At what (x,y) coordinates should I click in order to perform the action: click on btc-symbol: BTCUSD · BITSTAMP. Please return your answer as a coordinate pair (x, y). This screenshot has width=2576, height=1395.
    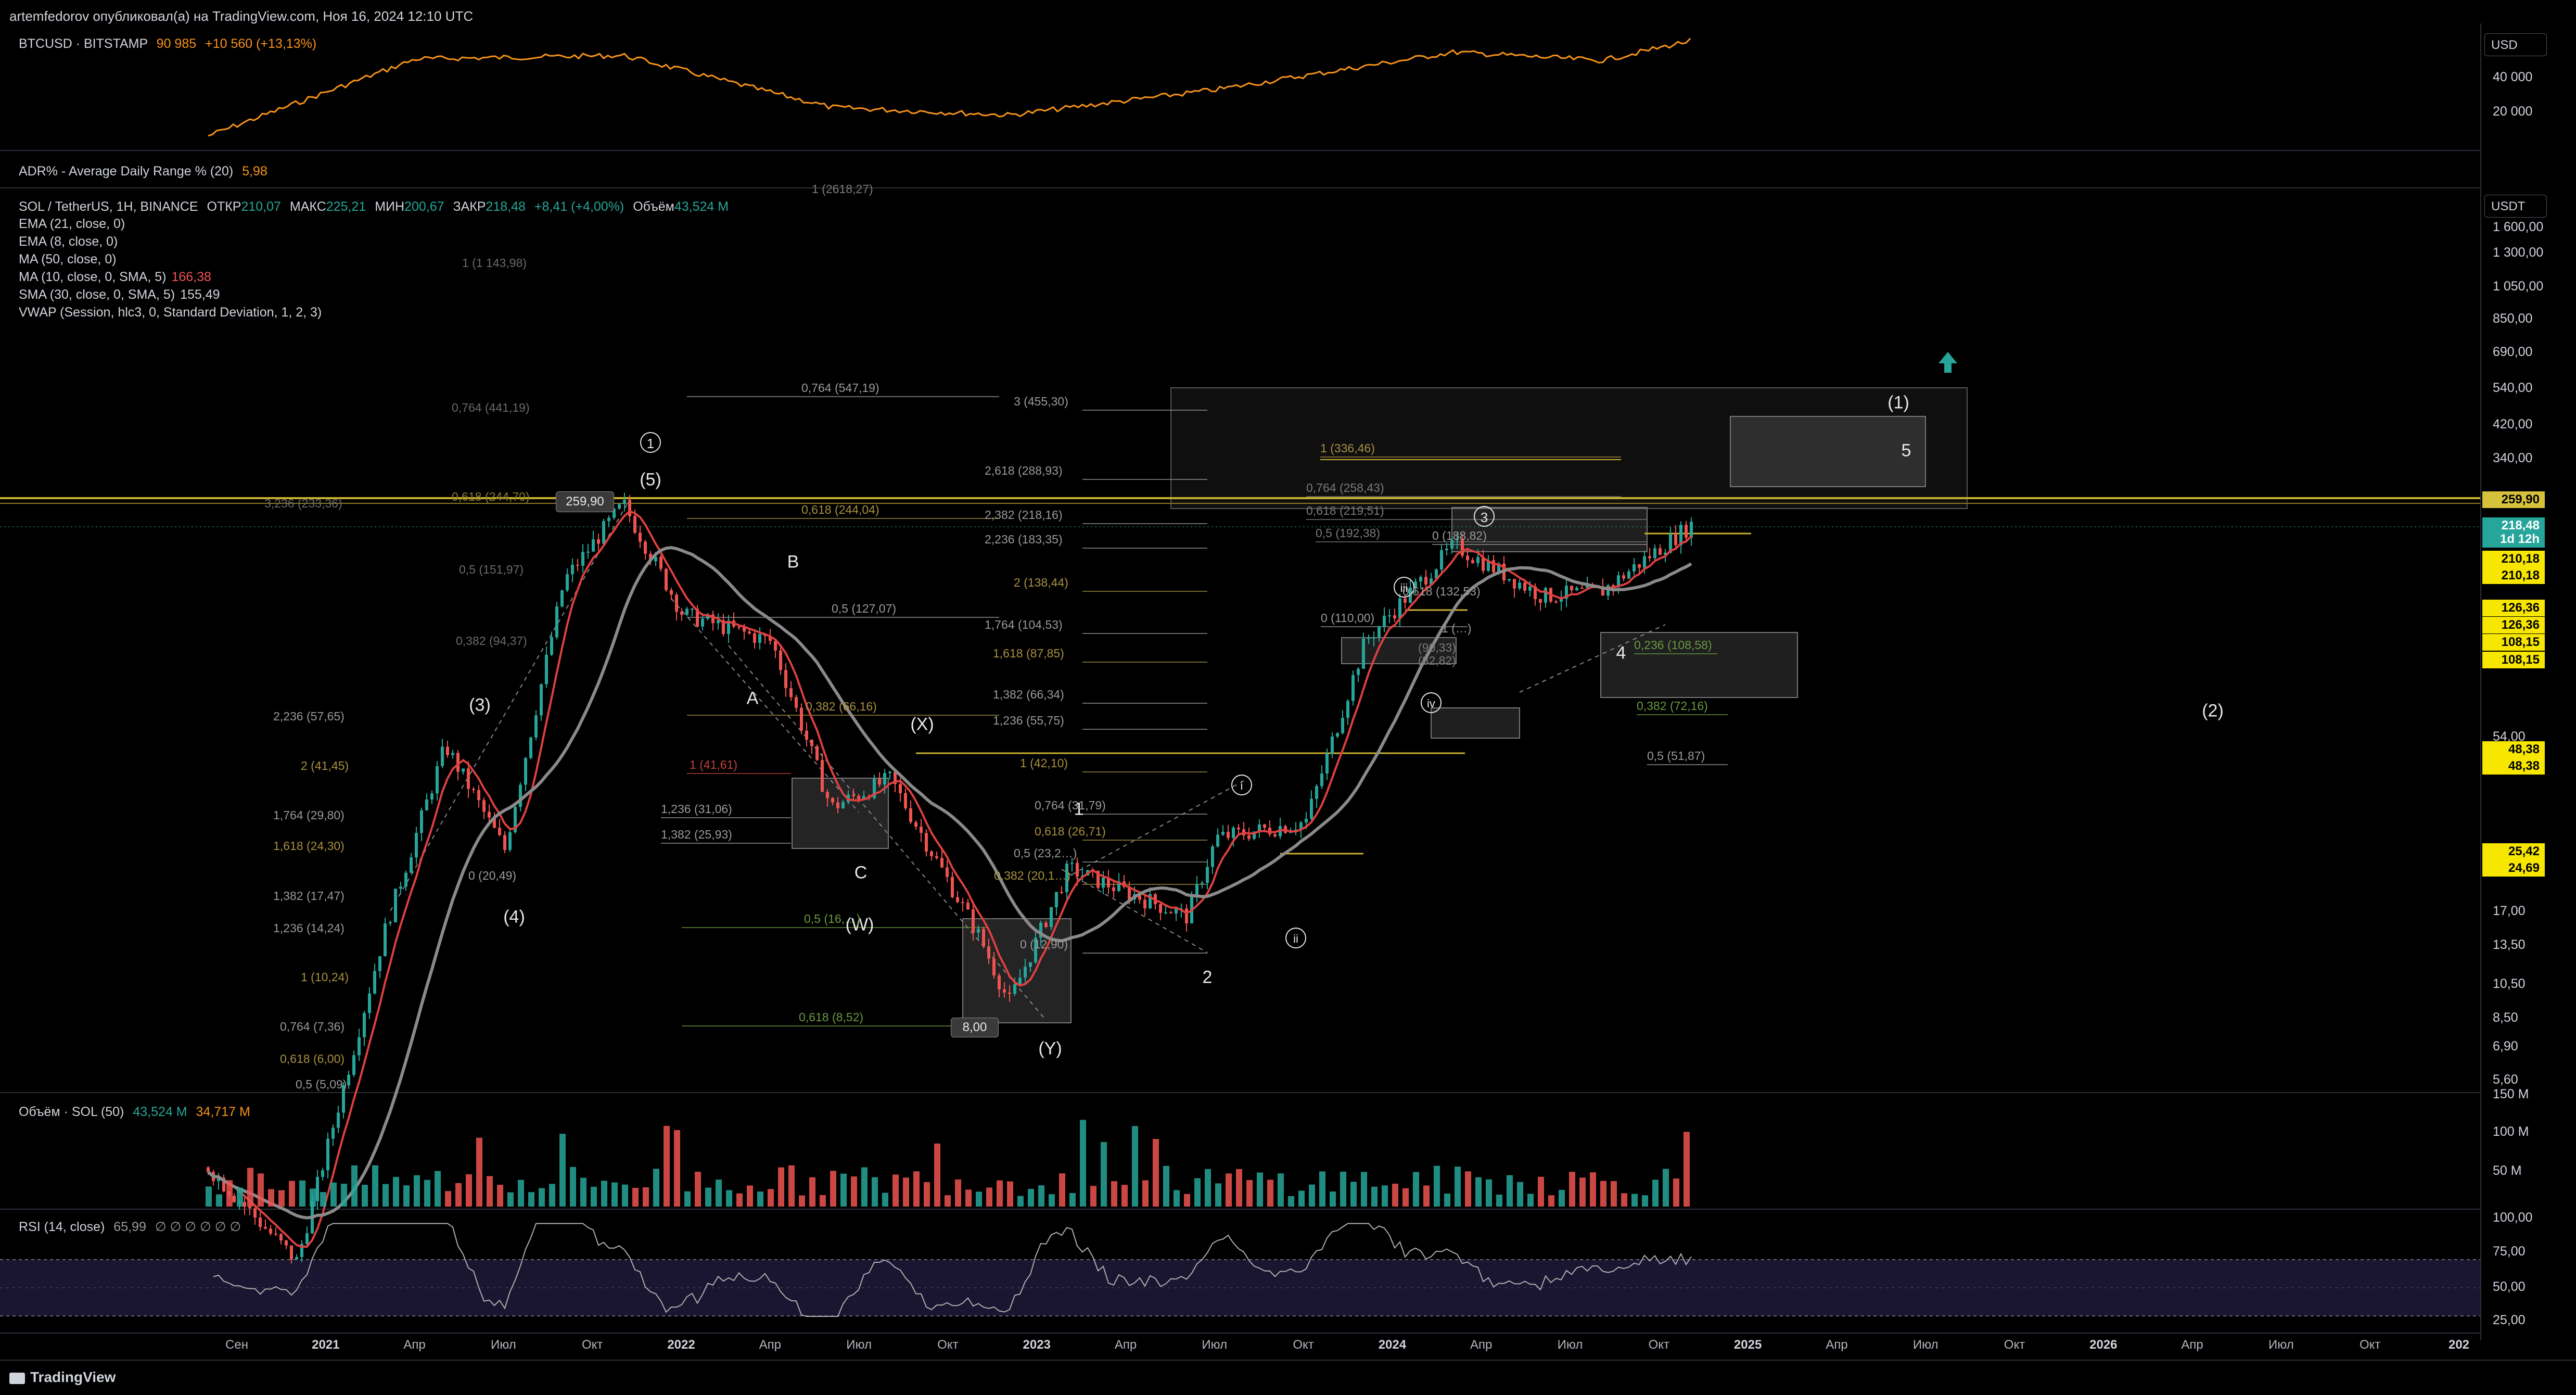
    Looking at the image, I should click on (83, 43).